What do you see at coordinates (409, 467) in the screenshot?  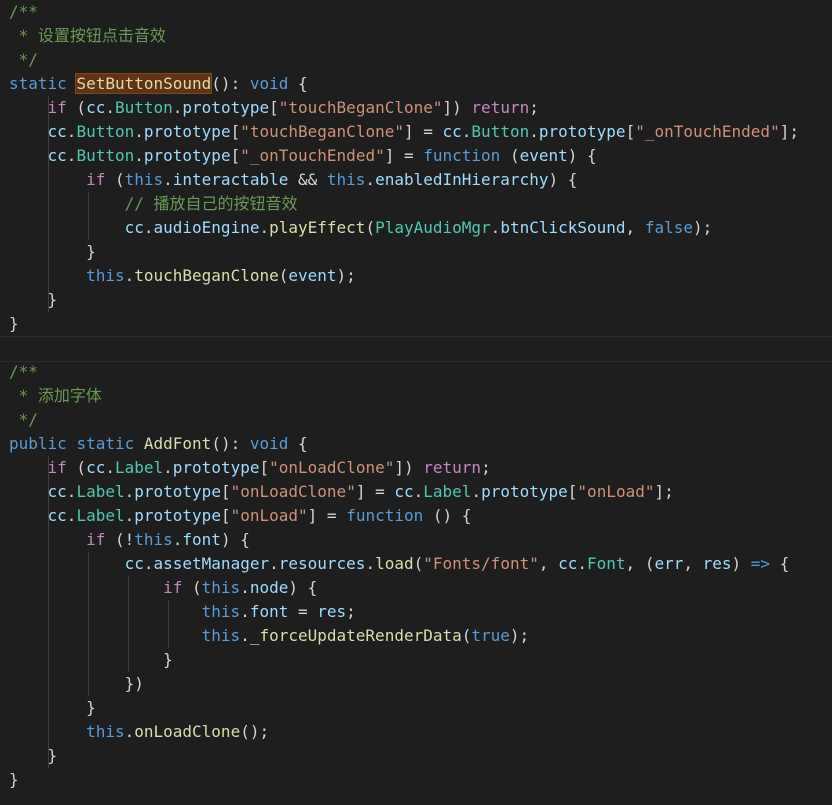 I see `code-token: ])` at bounding box center [409, 467].